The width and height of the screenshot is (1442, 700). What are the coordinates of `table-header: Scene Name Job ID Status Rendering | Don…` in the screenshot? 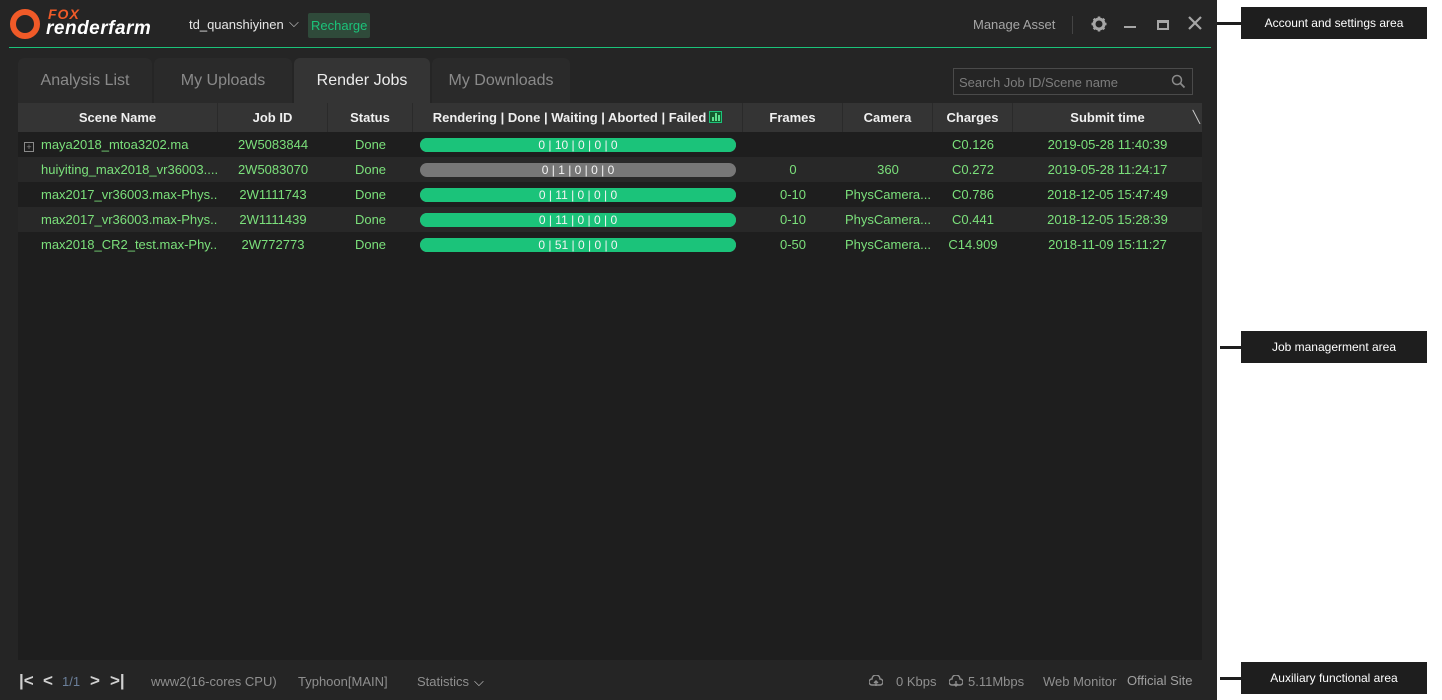 It's located at (610, 117).